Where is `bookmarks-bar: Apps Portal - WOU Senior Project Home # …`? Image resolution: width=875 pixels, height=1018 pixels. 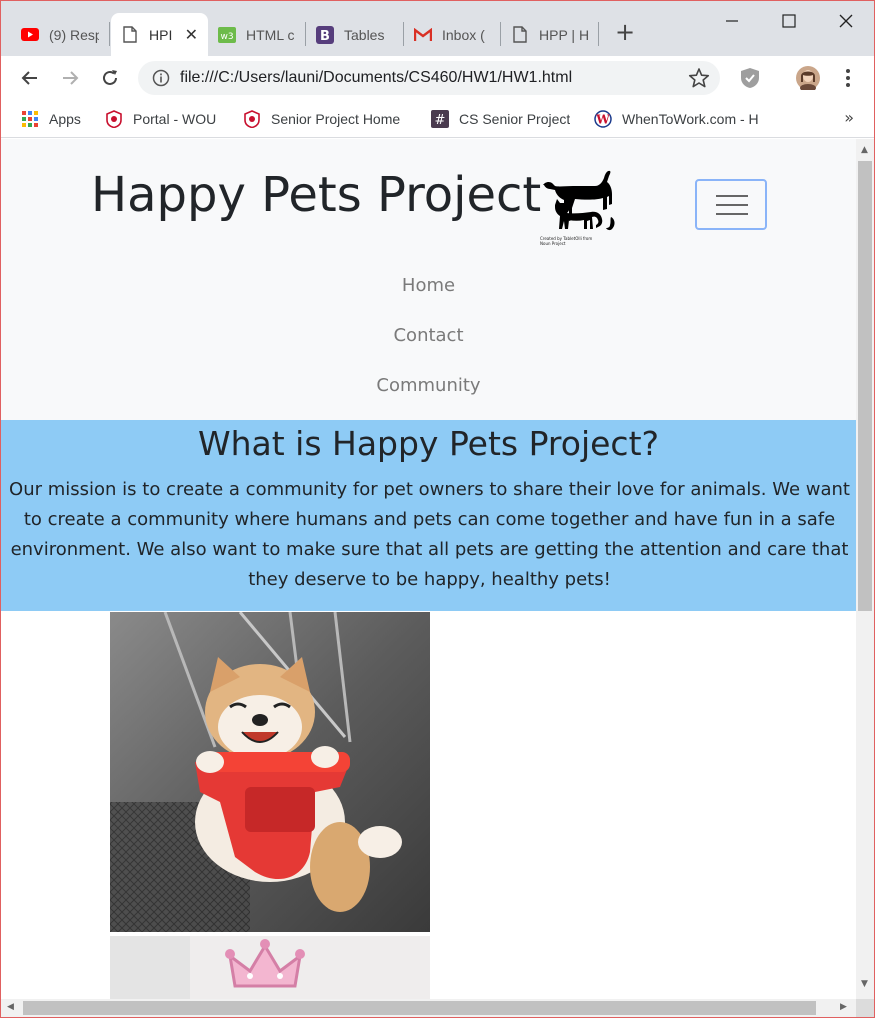 bookmarks-bar: Apps Portal - WOU Senior Project Home # … is located at coordinates (437, 119).